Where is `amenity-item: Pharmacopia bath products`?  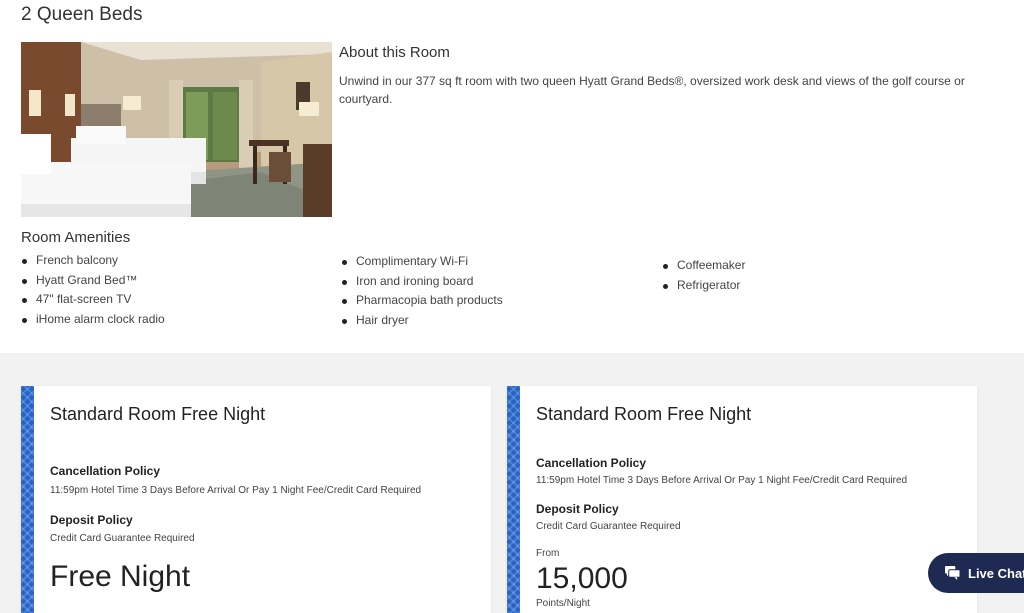 amenity-item: Pharmacopia bath products is located at coordinates (422, 301).